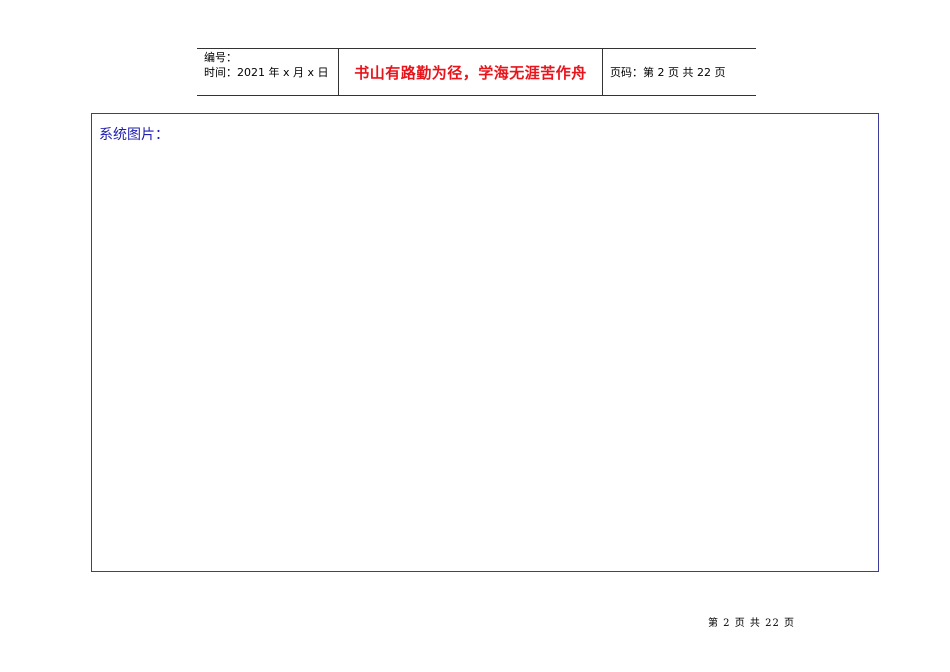 The width and height of the screenshot is (950, 672). Describe the element at coordinates (668, 72) in the screenshot. I see `header-page-info: 页码：第 2 页 共 22 页` at that location.